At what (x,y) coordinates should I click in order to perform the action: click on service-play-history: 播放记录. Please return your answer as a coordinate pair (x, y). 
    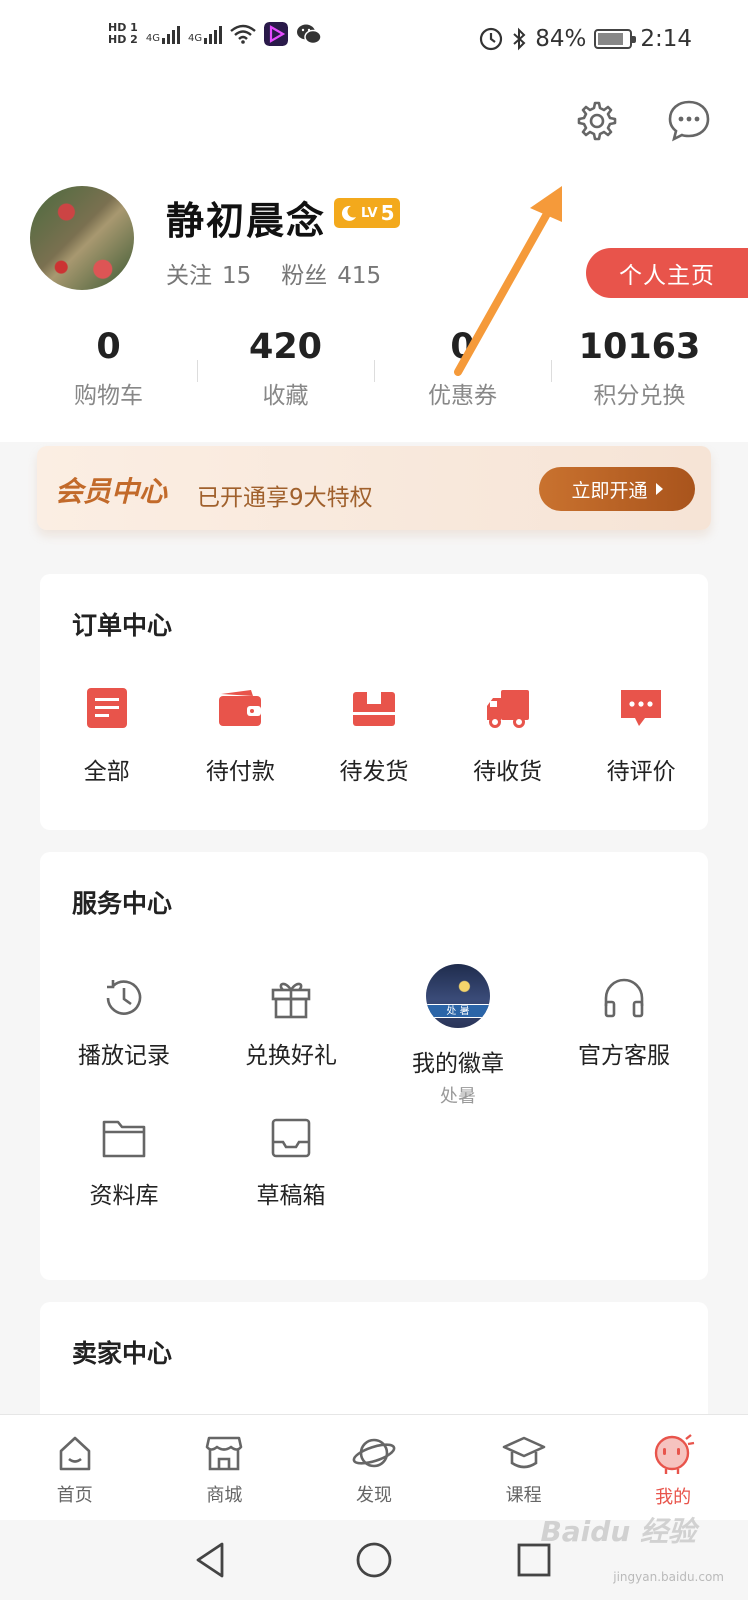
    Looking at the image, I should click on (124, 1022).